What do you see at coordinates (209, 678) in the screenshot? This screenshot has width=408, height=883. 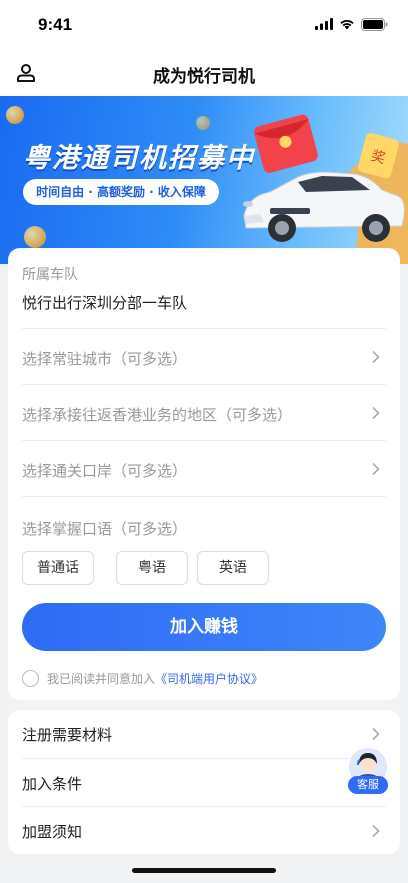 I see `agreement-link: 《司机端用户协议》` at bounding box center [209, 678].